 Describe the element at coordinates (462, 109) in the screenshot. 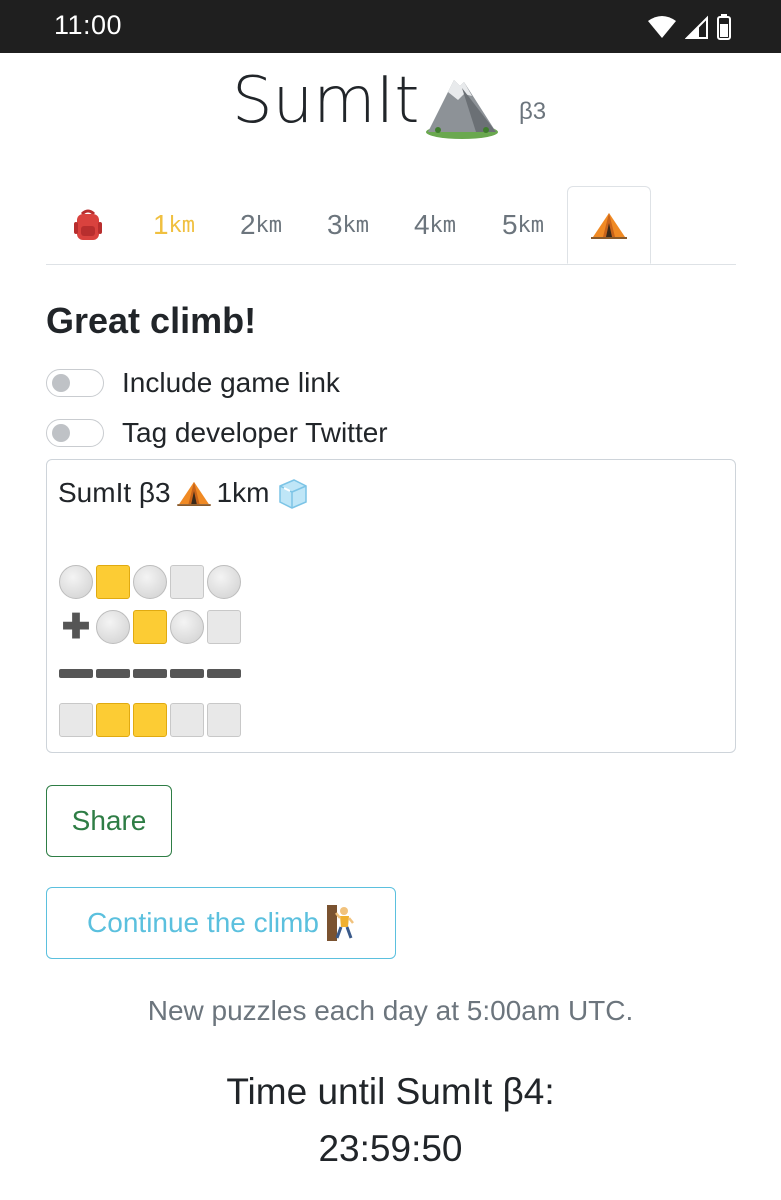

I see `mountain-icon` at that location.